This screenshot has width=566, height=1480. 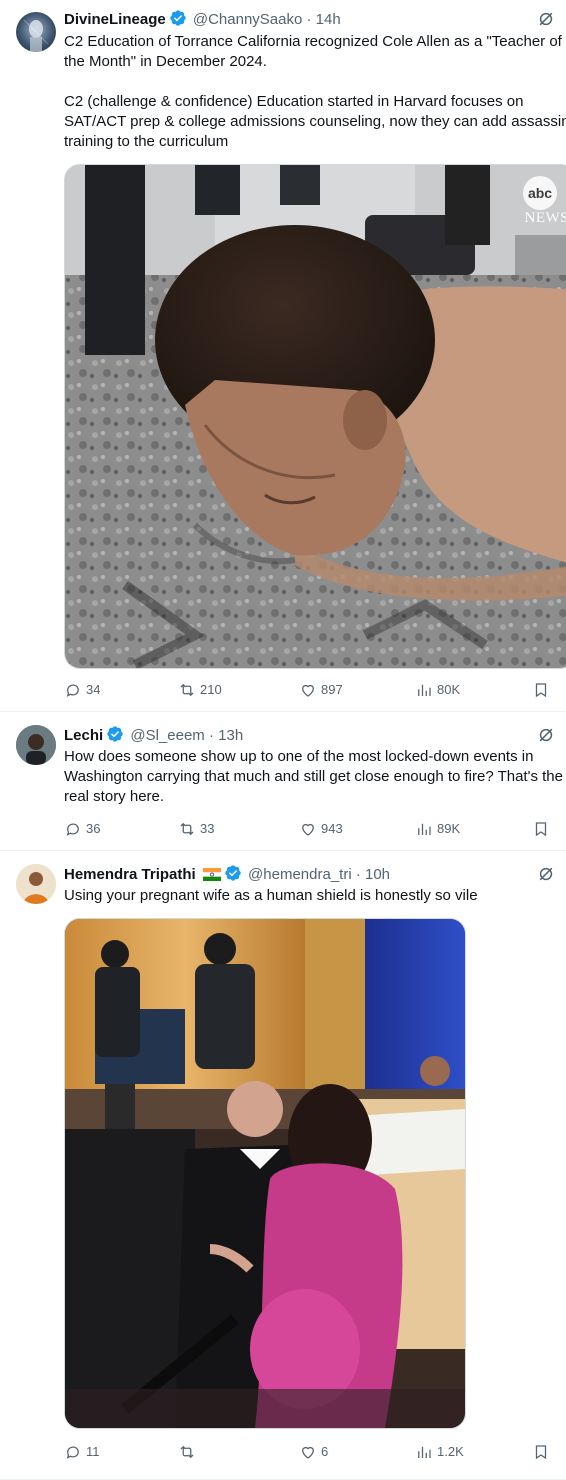 I want to click on views-button: 89K, so click(x=437, y=829).